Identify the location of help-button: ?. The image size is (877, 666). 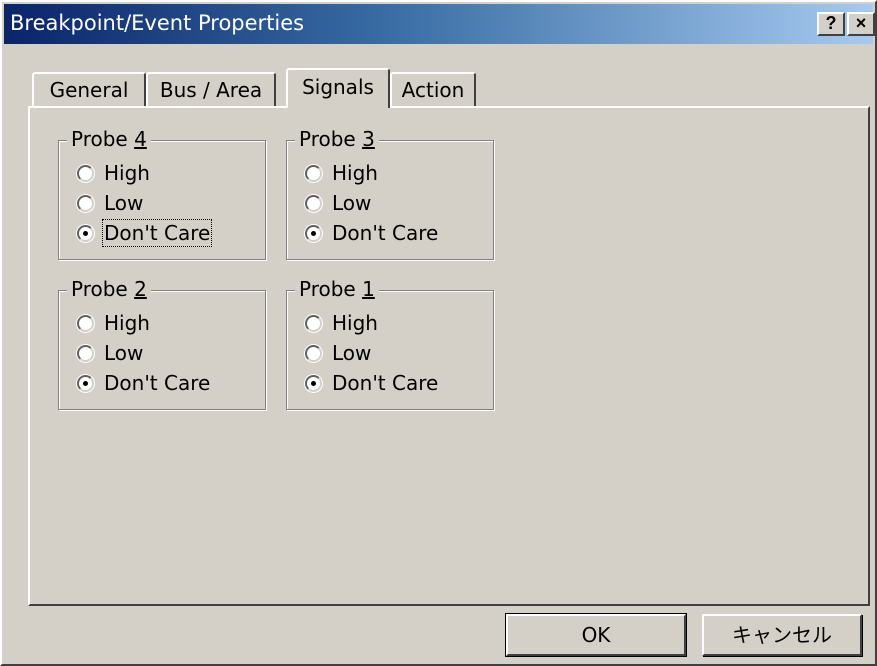
(831, 24).